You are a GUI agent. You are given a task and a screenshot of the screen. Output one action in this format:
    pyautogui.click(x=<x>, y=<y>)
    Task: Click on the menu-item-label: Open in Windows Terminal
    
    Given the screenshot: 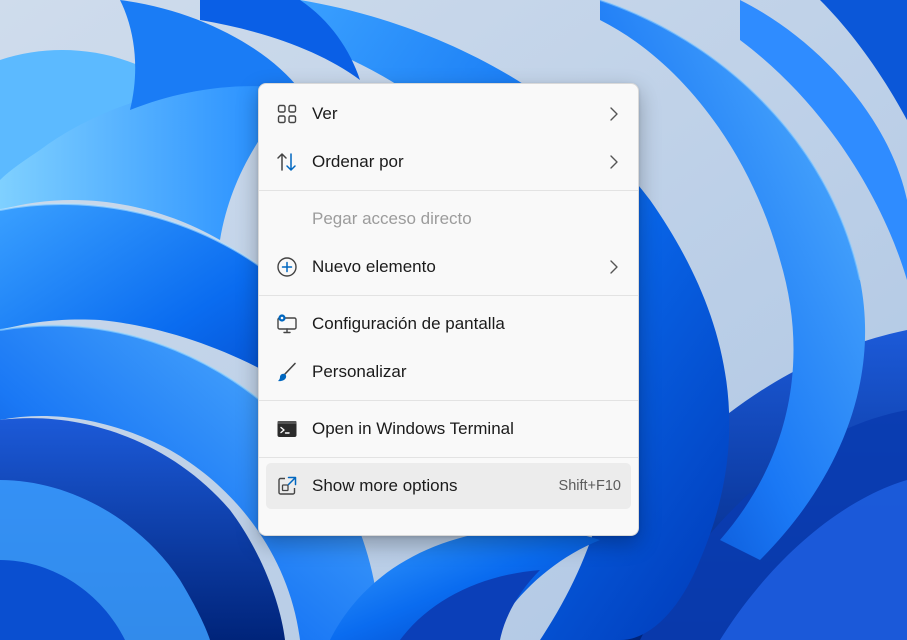 What is the action you would take?
    pyautogui.click(x=413, y=428)
    